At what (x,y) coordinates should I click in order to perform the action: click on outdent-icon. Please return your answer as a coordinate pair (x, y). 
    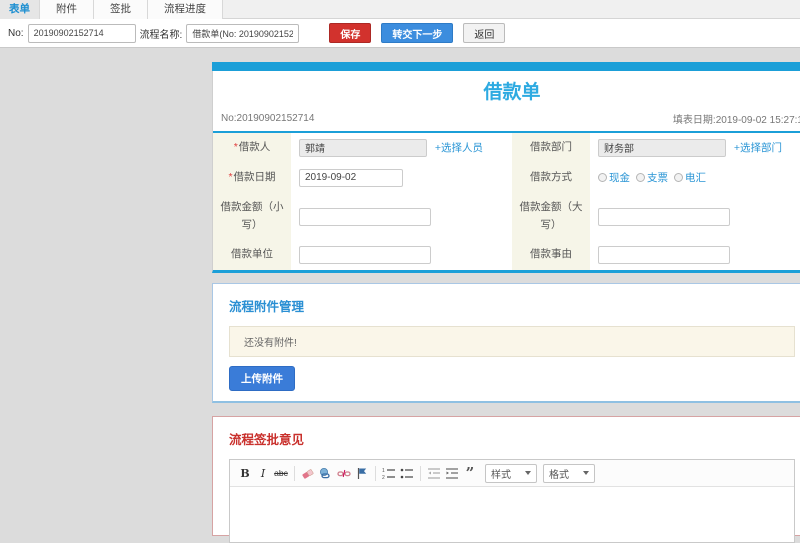
    Looking at the image, I should click on (434, 473).